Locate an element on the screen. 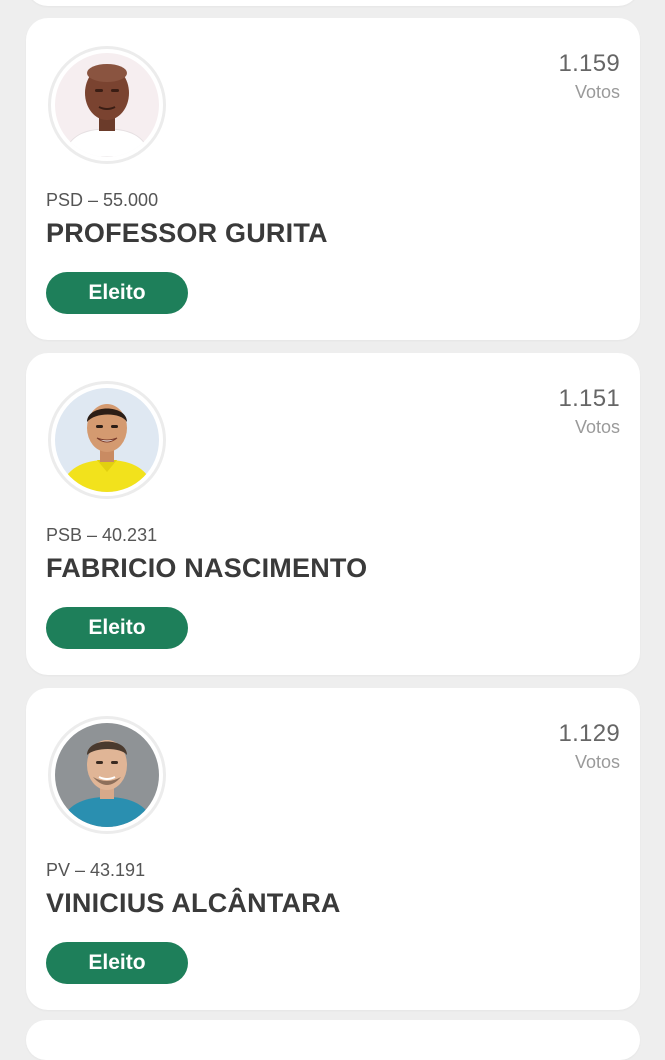  votes-count: 1.151 is located at coordinates (589, 398).